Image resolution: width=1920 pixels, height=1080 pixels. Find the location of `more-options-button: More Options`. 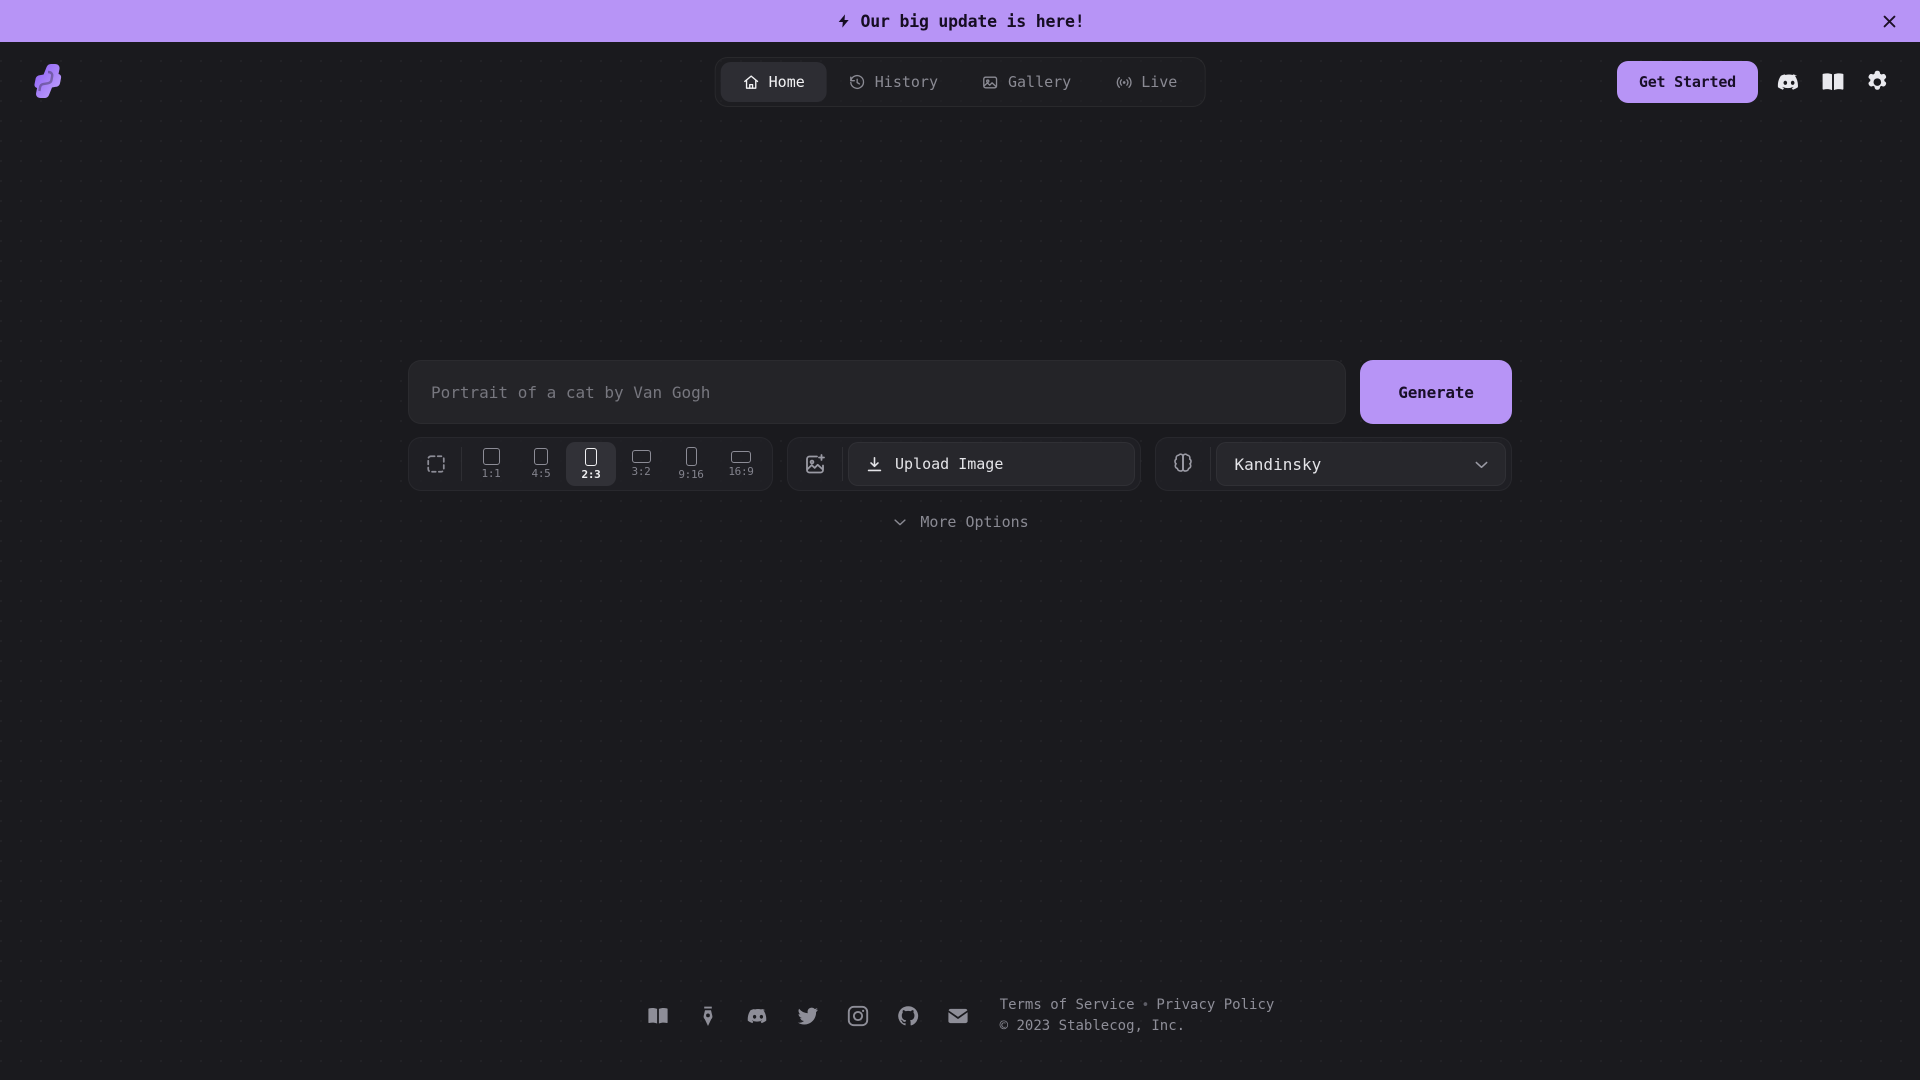

more-options-button: More Options is located at coordinates (960, 522).